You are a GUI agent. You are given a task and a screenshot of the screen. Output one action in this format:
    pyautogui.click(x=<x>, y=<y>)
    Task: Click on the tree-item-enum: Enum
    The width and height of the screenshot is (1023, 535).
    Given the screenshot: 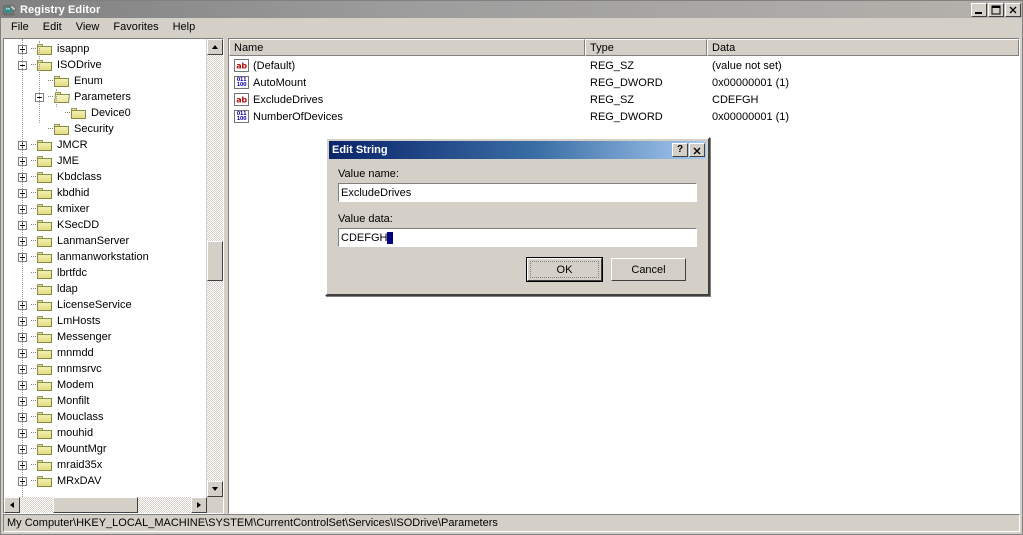 What is the action you would take?
    pyautogui.click(x=105, y=81)
    